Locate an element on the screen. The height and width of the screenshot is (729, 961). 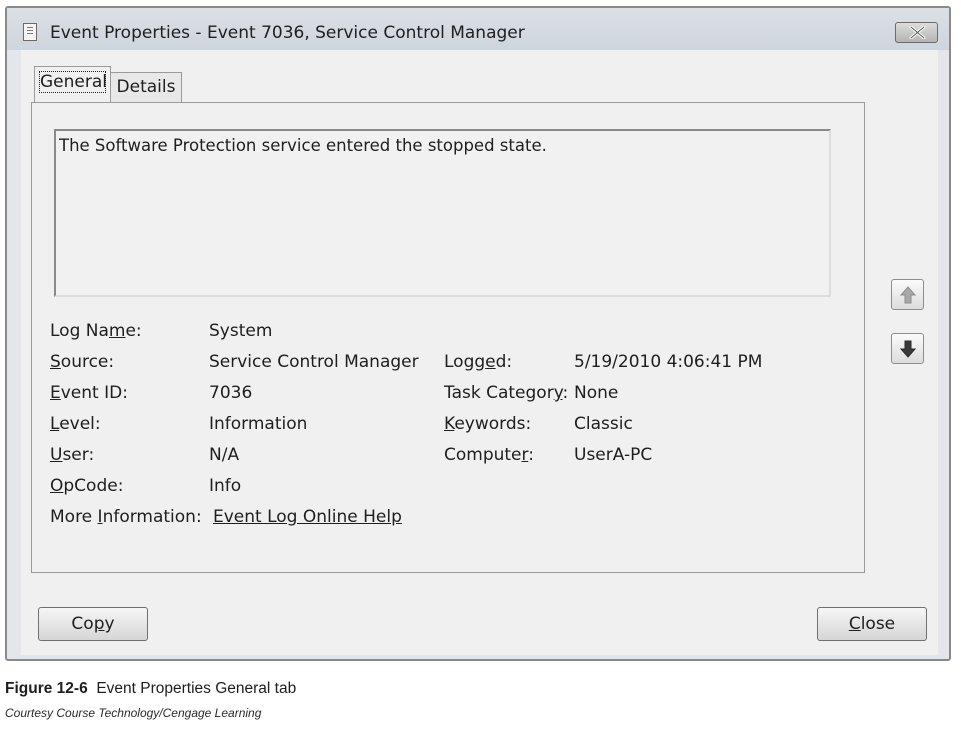
task-category-label: Task Category: is located at coordinates (506, 393).